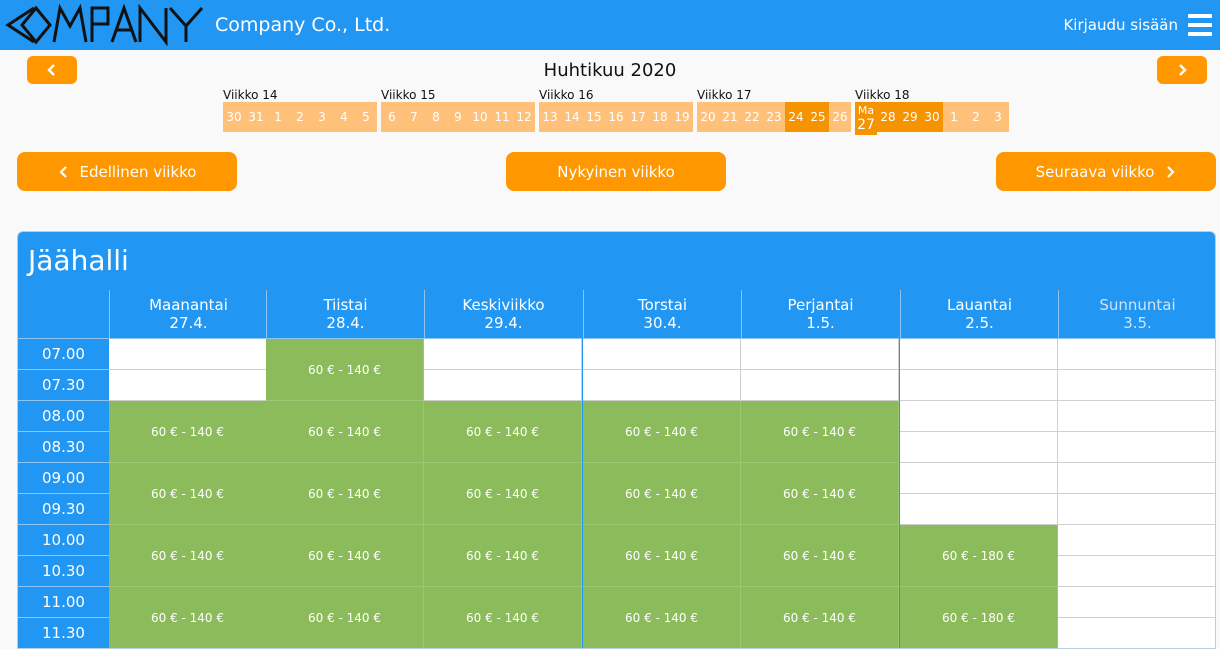 This screenshot has height=649, width=1220. Describe the element at coordinates (392, 117) in the screenshot. I see `calendar-day: 6` at that location.